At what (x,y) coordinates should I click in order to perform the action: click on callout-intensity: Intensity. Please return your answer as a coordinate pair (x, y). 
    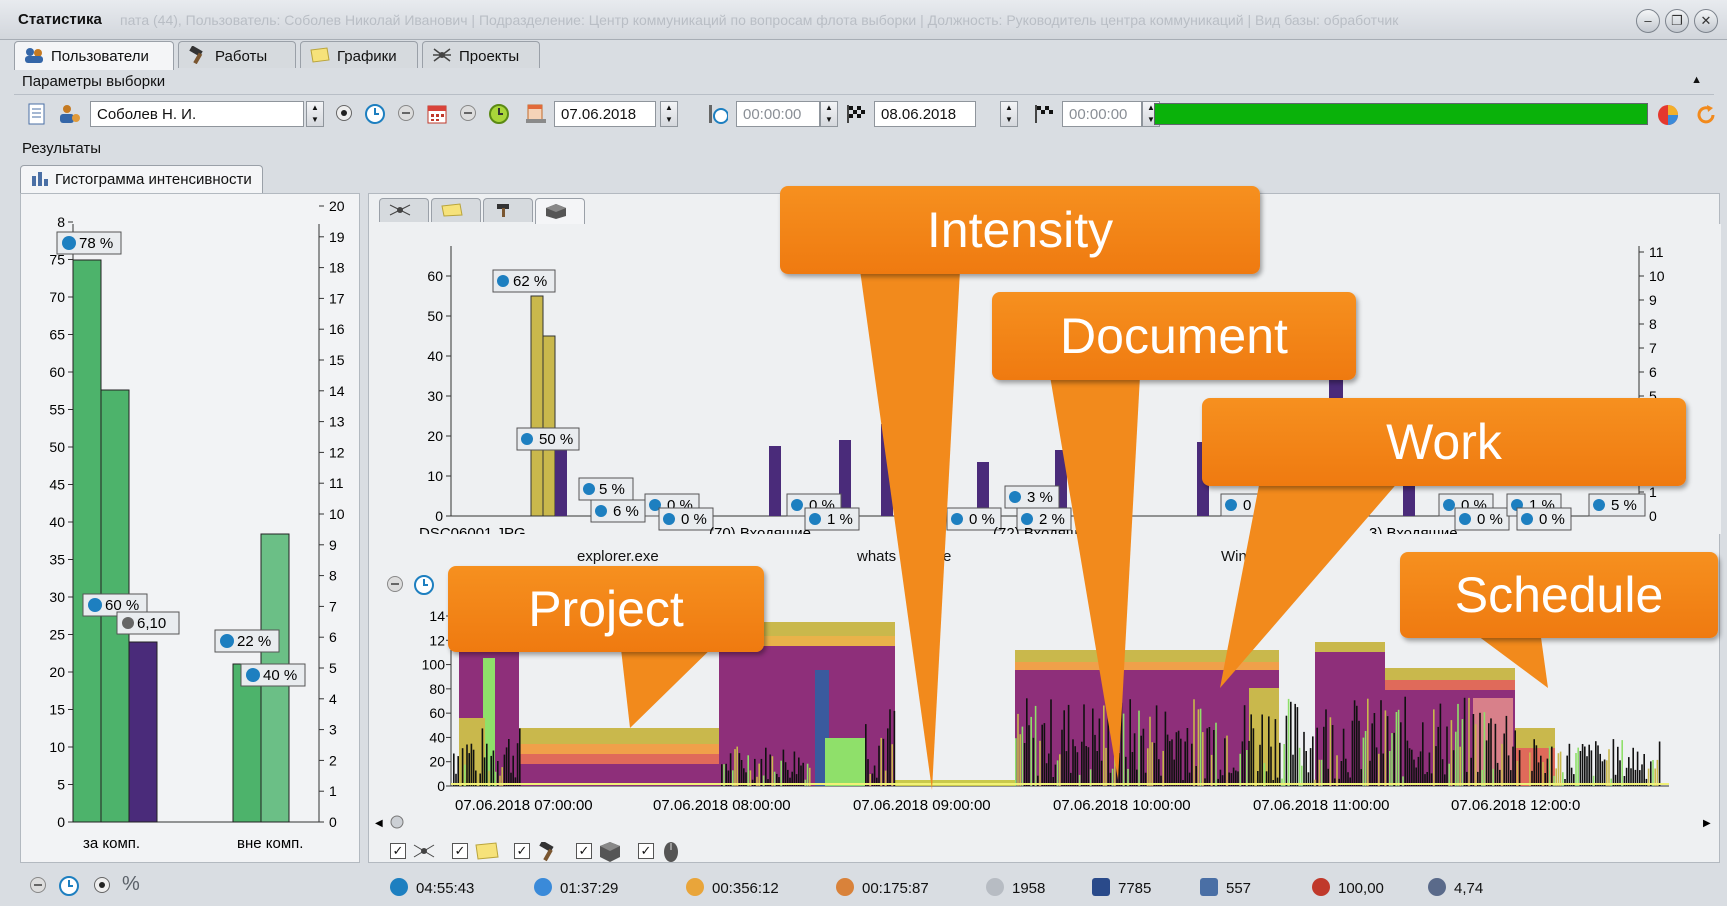
    Looking at the image, I should click on (1020, 230).